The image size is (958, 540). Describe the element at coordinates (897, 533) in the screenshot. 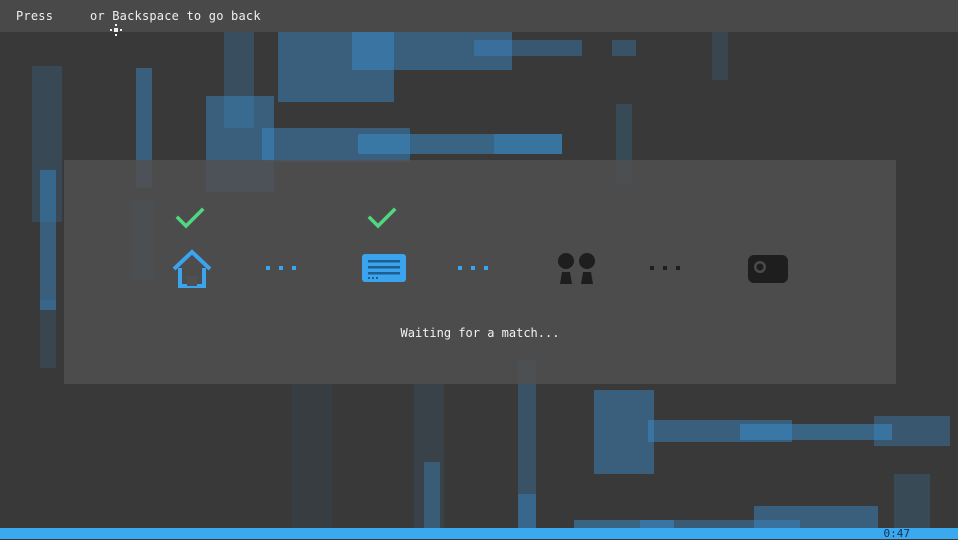

I see `elapsed-timer: 0:47` at that location.